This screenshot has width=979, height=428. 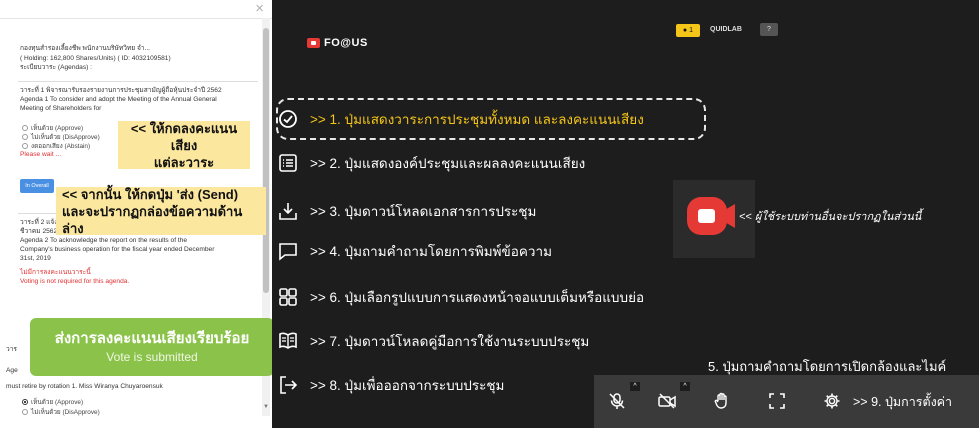 I want to click on menu-label: >> 8. ปุ่มเพื่อออกจากระบบประชุม, so click(x=407, y=385).